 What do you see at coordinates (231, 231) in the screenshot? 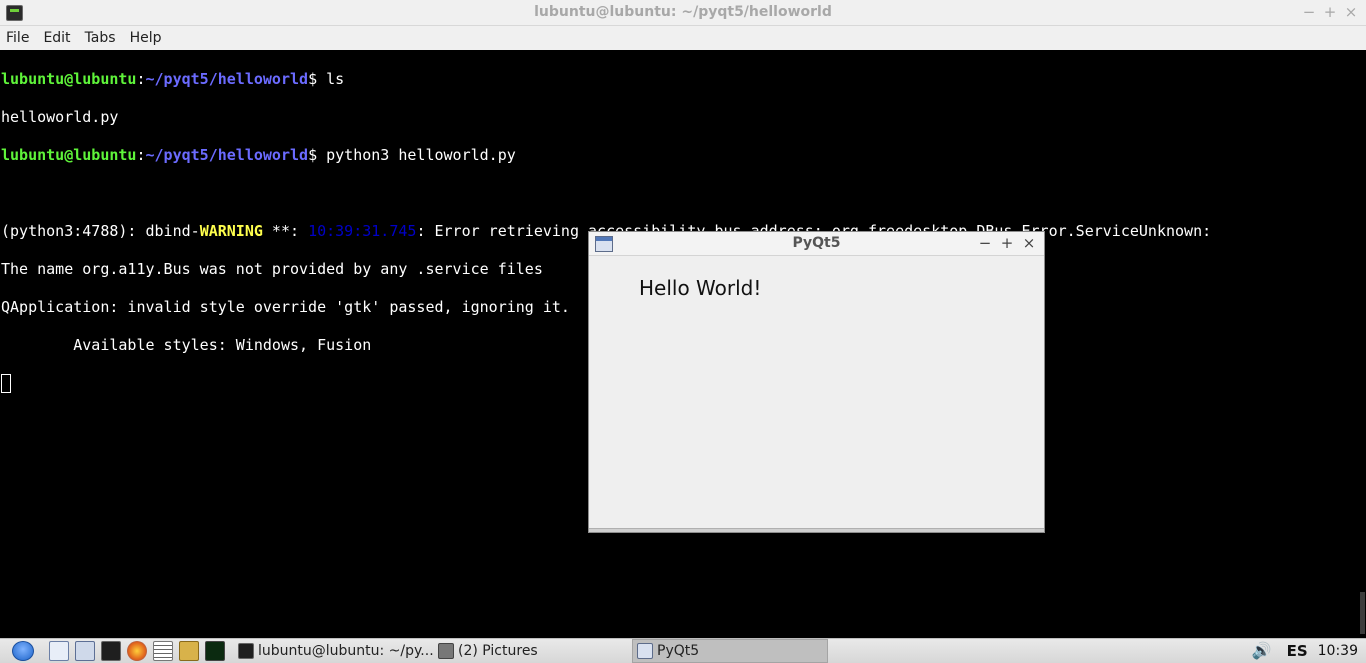
I see `warning-word: WARNING` at bounding box center [231, 231].